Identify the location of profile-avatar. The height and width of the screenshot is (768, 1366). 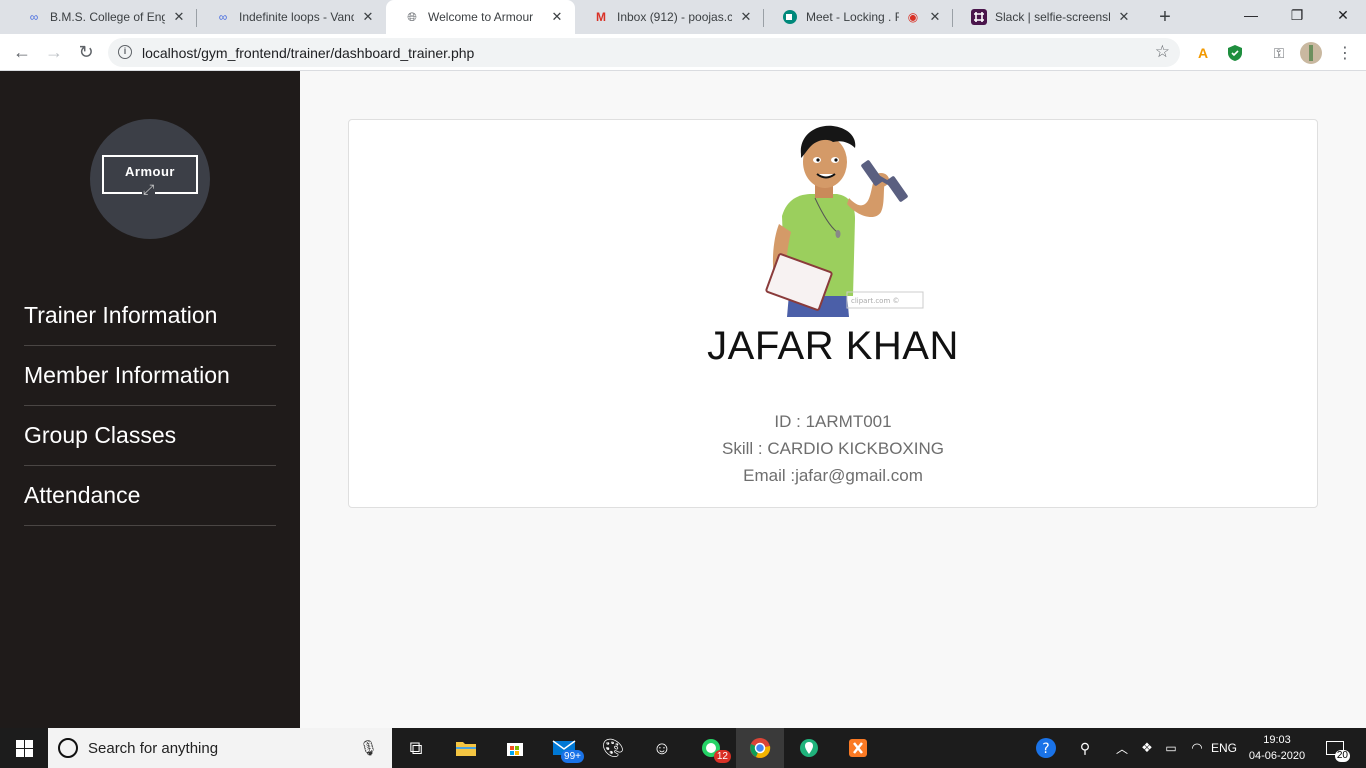
(1311, 53).